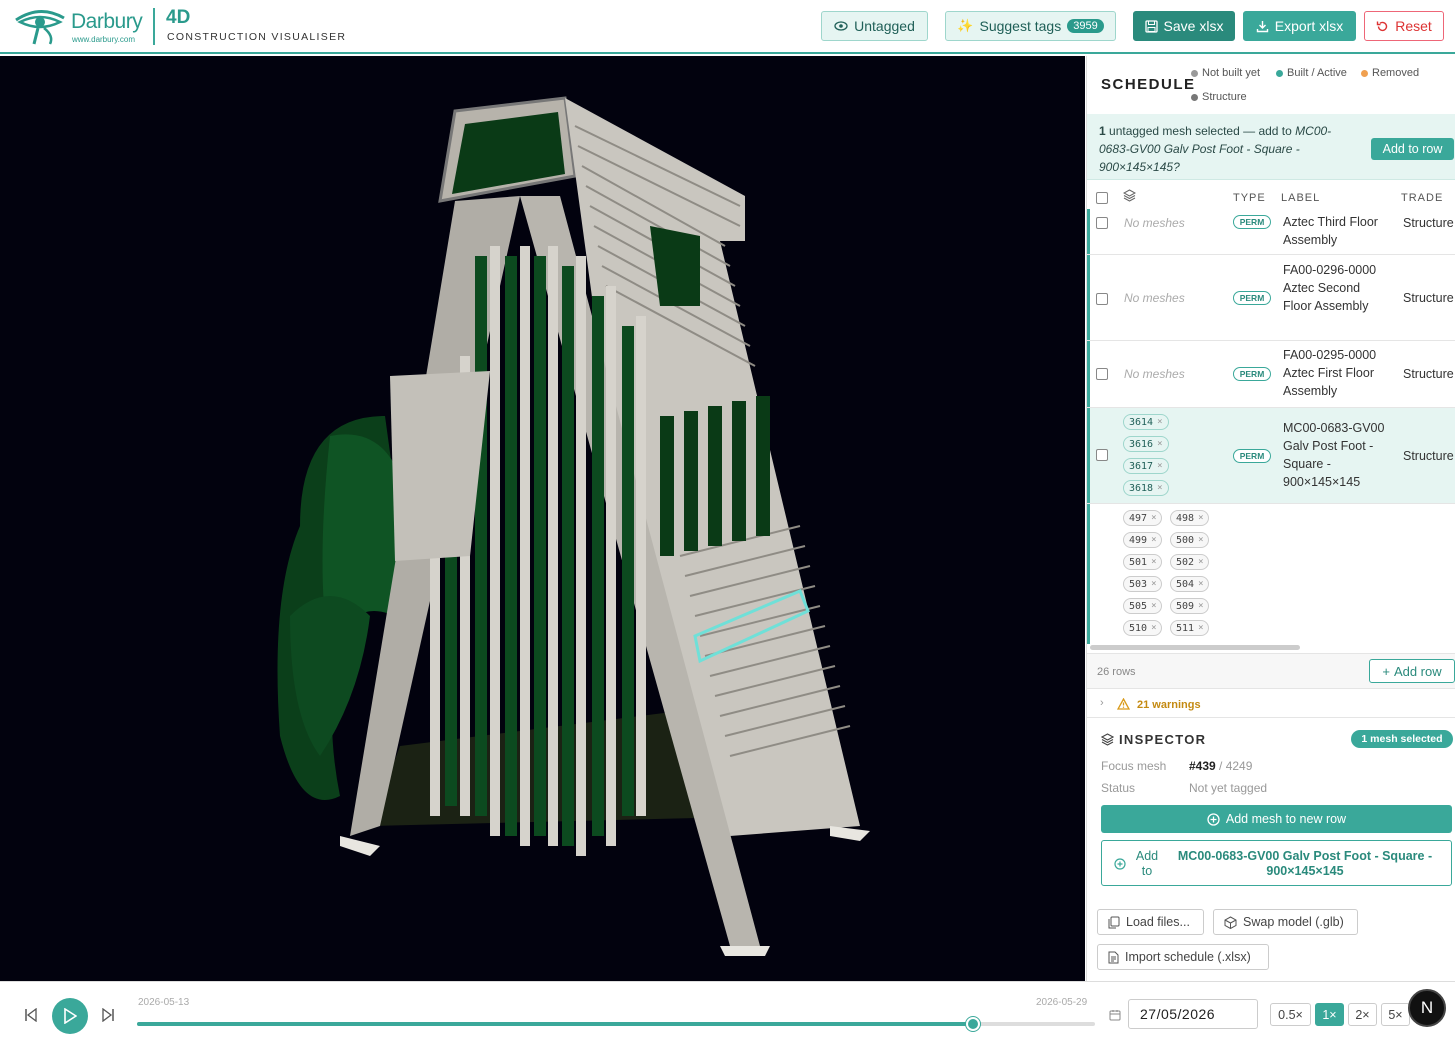 The height and width of the screenshot is (1045, 1455). Describe the element at coordinates (1202, 766) in the screenshot. I see `focus-mesh-id: #439` at that location.